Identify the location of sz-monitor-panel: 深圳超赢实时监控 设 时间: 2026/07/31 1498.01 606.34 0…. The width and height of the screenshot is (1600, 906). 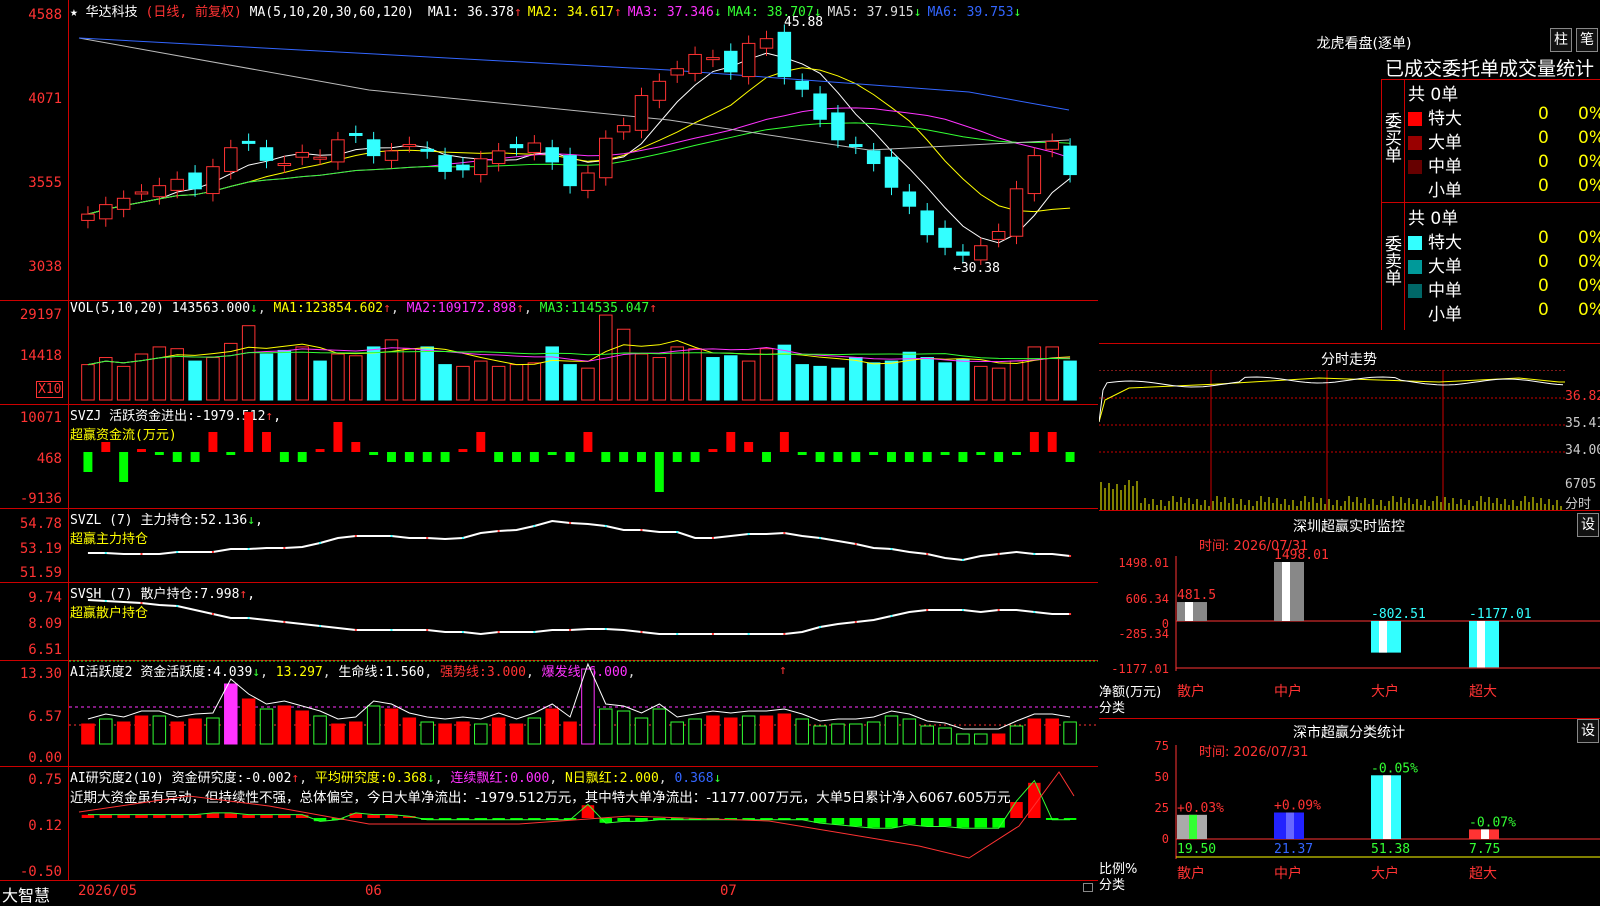
(1349, 615).